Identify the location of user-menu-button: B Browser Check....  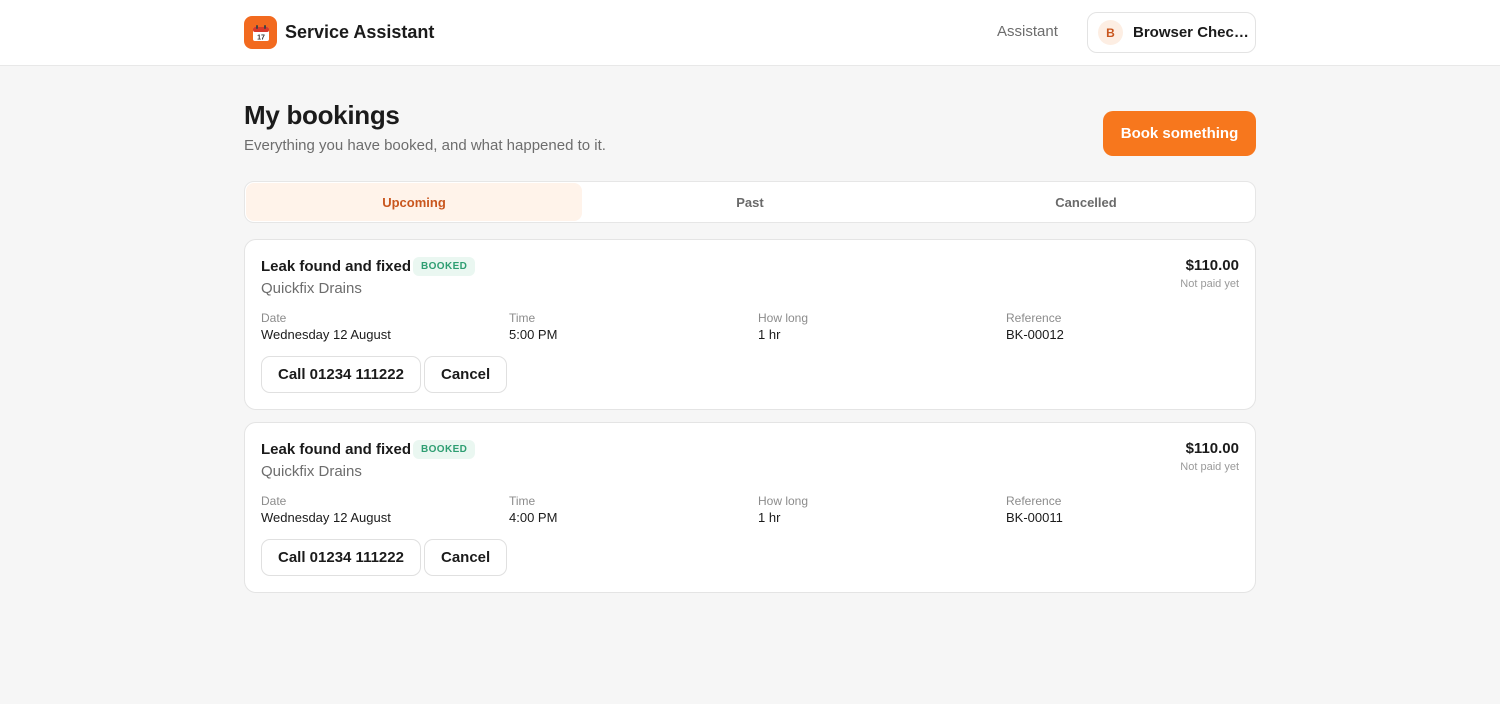
(1171, 32).